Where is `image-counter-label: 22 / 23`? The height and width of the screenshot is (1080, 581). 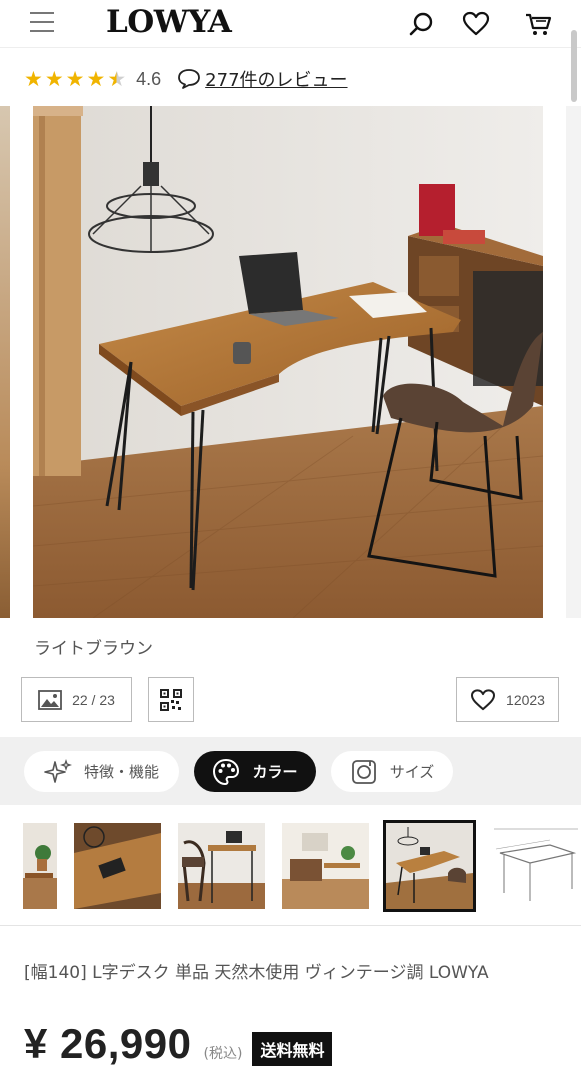 image-counter-label: 22 / 23 is located at coordinates (93, 699).